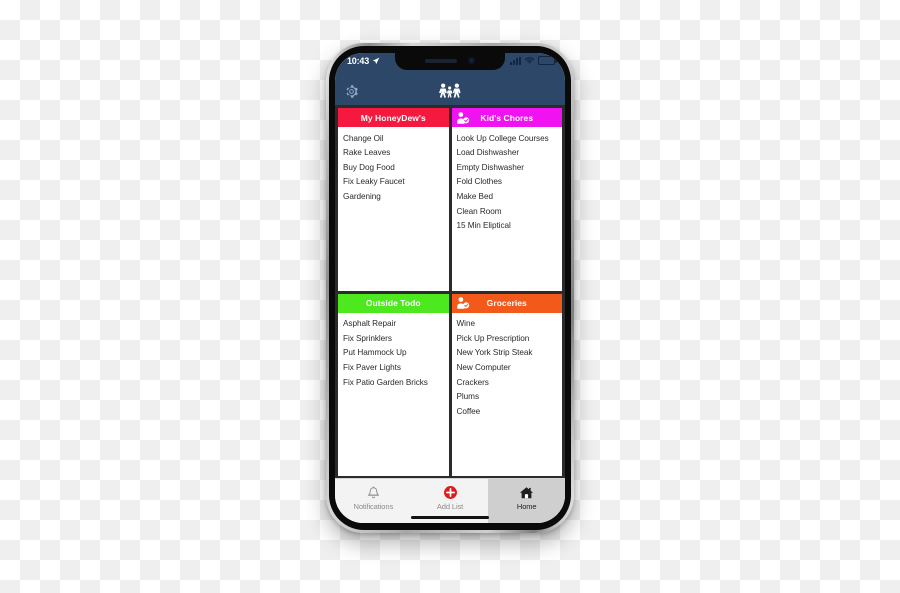 Image resolution: width=900 pixels, height=593 pixels. I want to click on tab-label: Add List, so click(450, 506).